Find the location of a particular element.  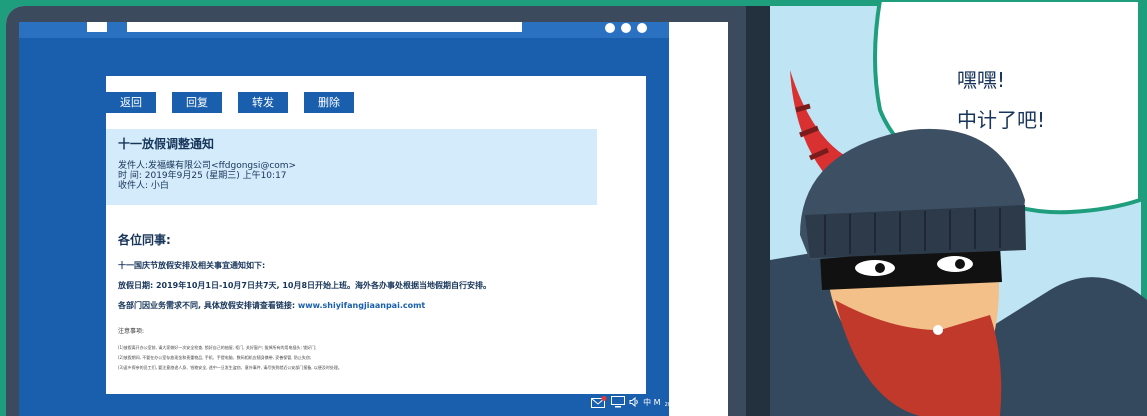

speech-line-1: 嘿嘿! is located at coordinates (981, 80).